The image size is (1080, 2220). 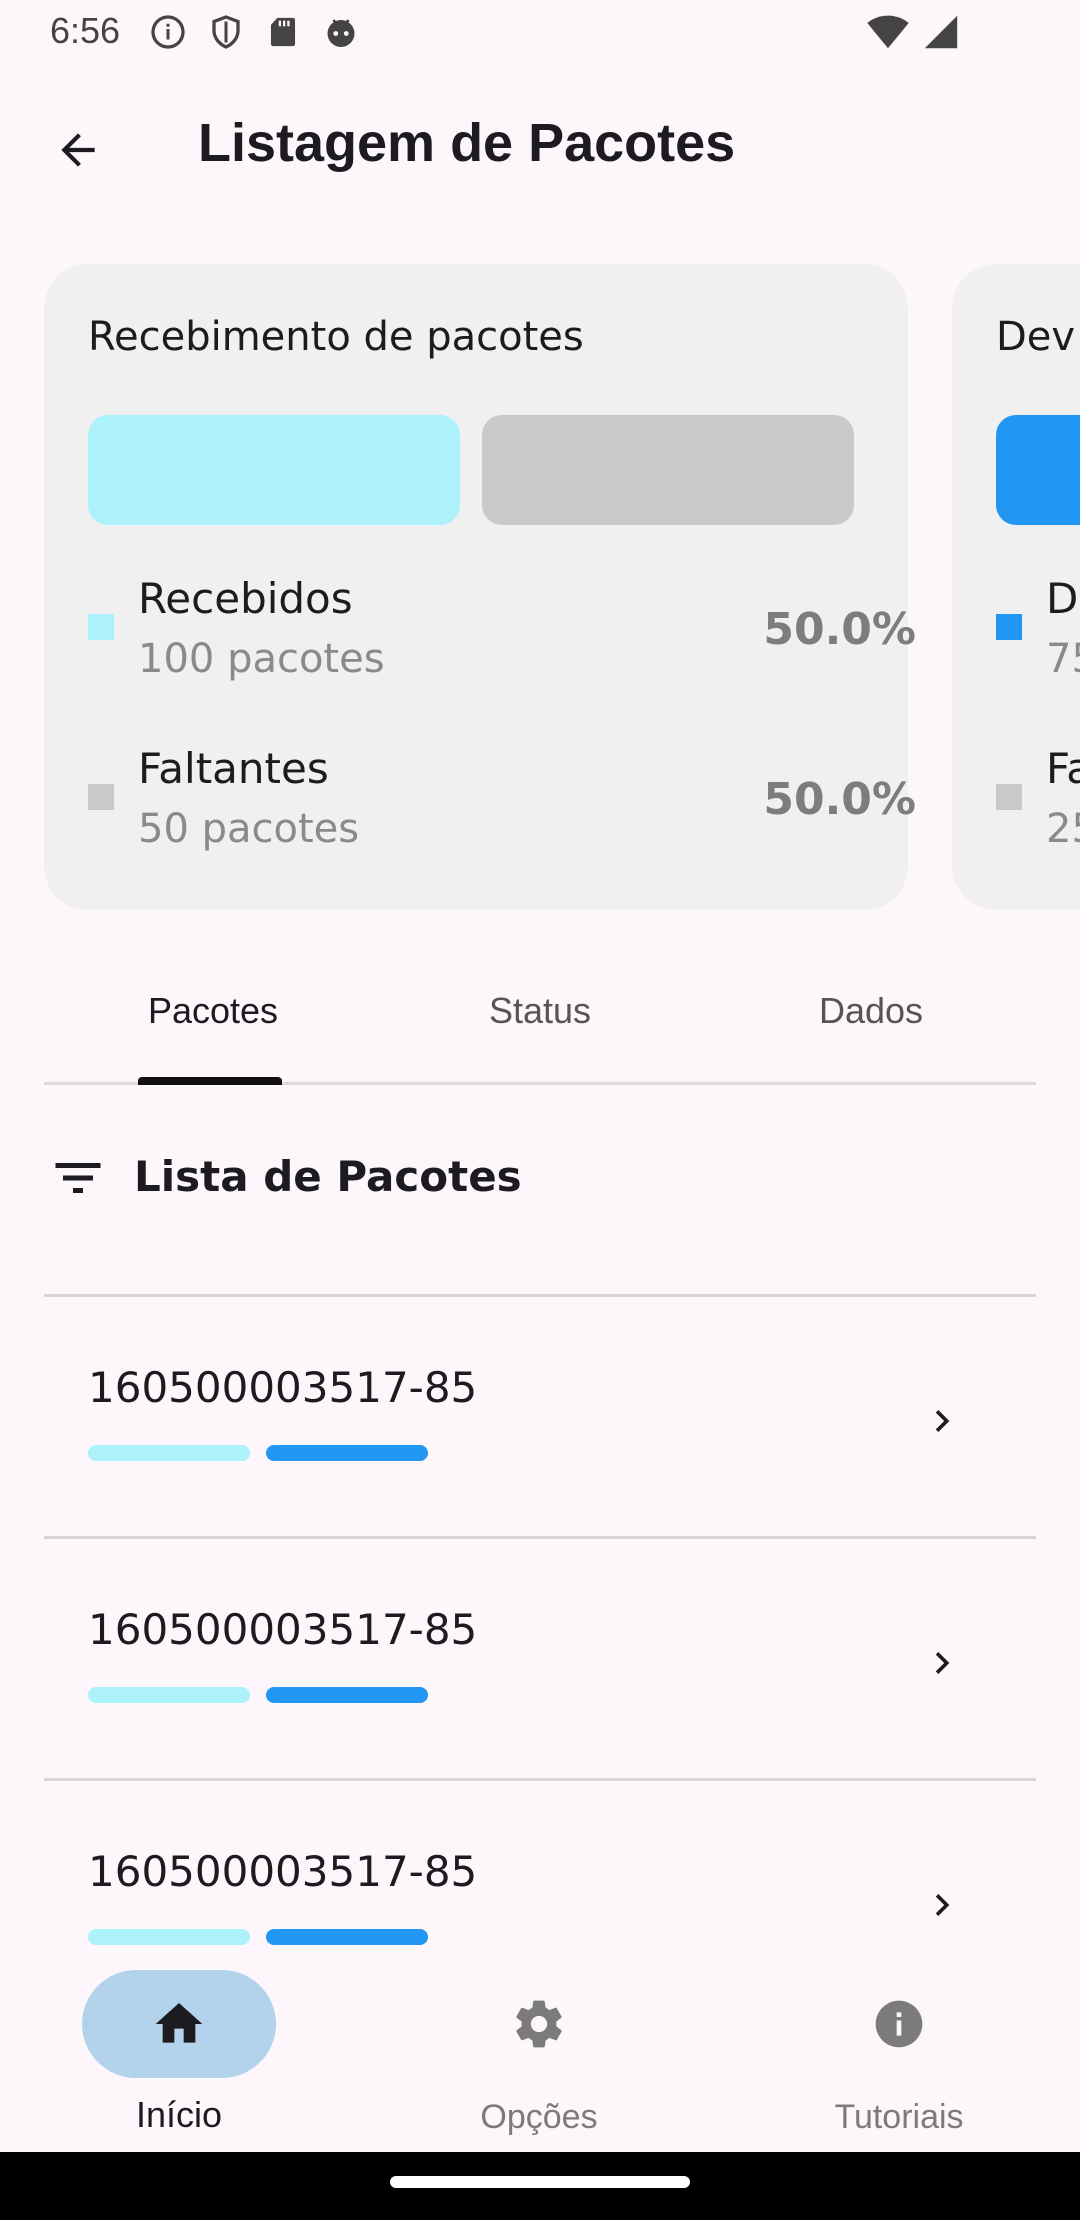 What do you see at coordinates (941, 32) in the screenshot?
I see `signal-icon` at bounding box center [941, 32].